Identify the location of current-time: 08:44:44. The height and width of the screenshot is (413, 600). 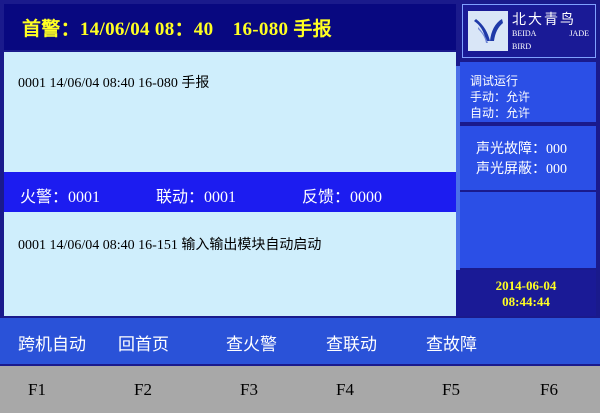
(526, 301).